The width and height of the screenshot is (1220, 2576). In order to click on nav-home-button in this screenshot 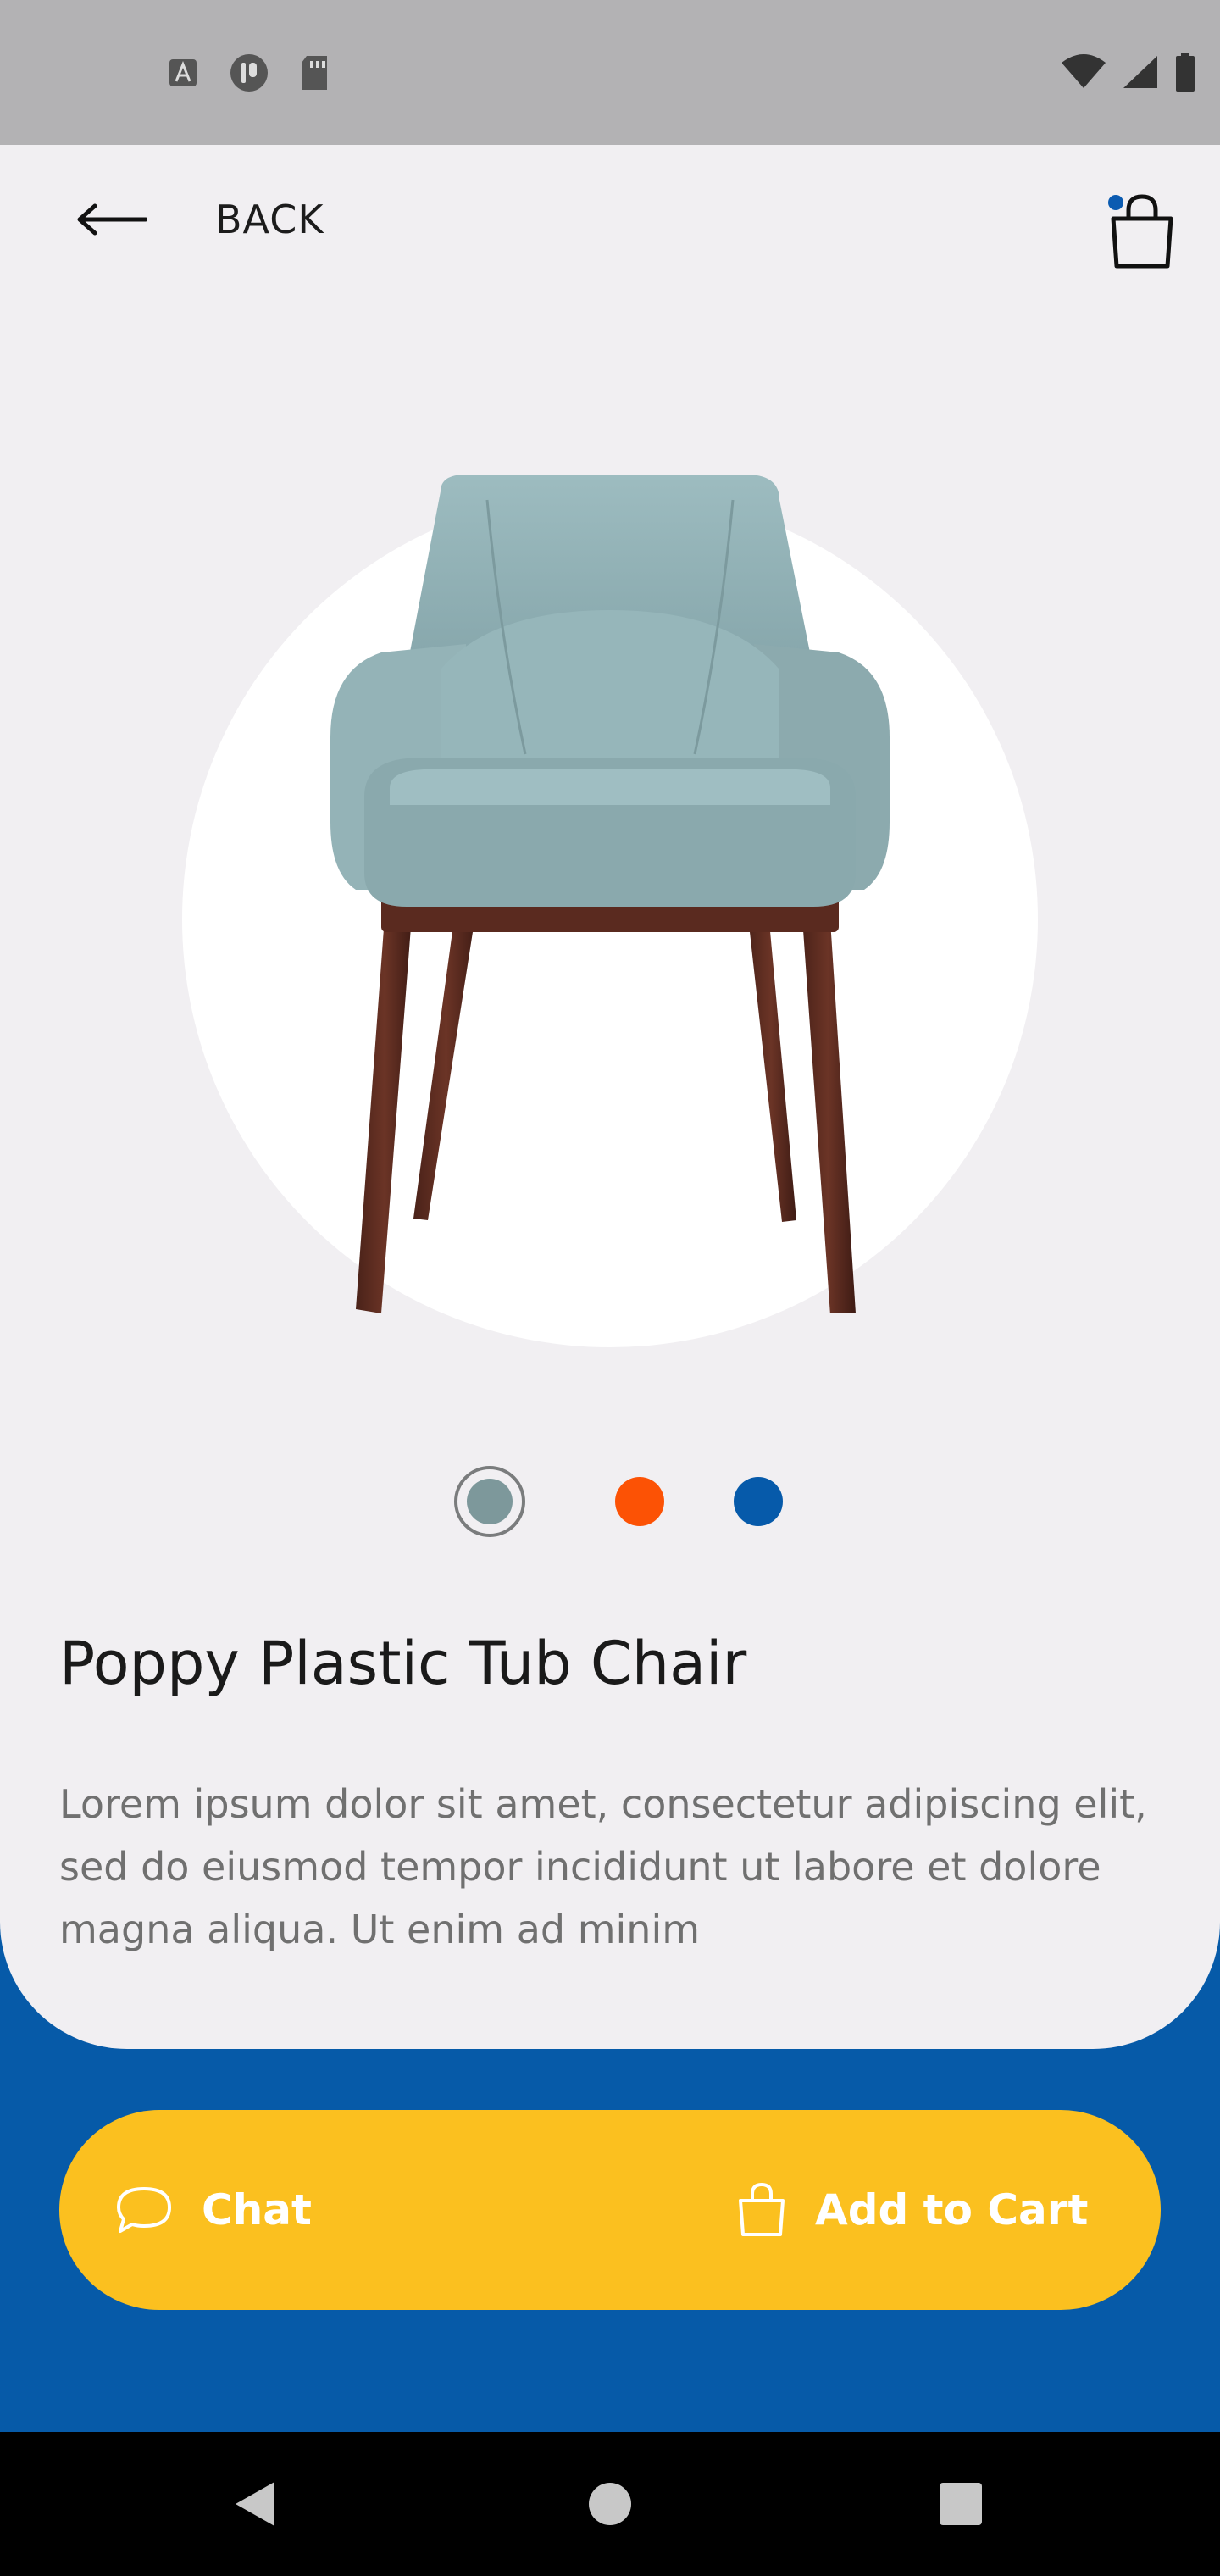, I will do `click(610, 2504)`.